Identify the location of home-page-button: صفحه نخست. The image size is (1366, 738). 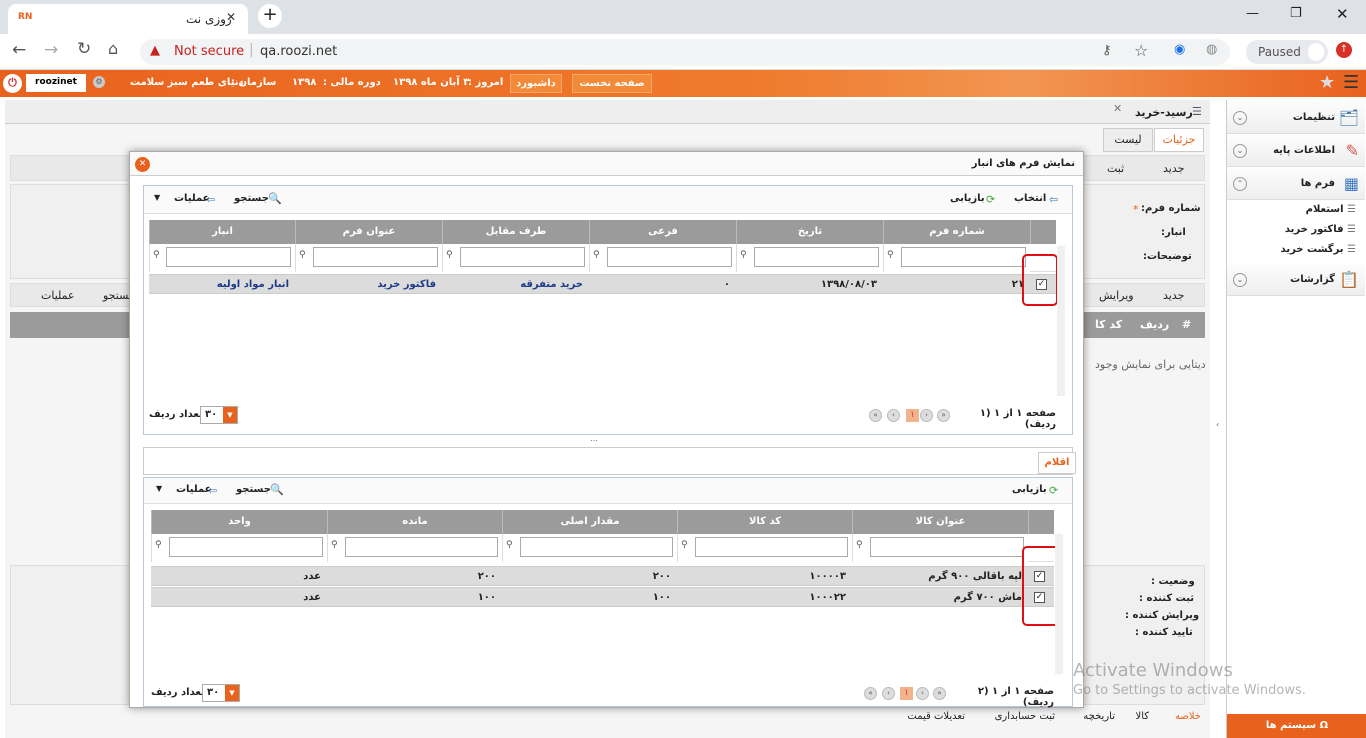
(612, 83).